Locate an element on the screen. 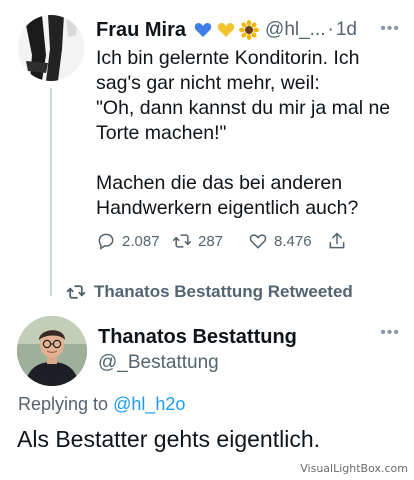  name-emojis is located at coordinates (226, 30).